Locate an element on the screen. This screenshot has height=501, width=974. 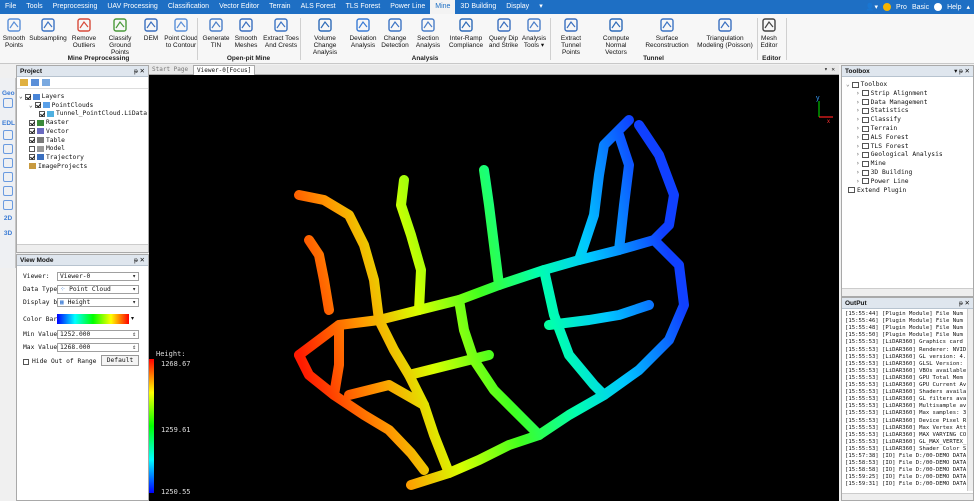
layer-add-icon is located at coordinates (46, 82).